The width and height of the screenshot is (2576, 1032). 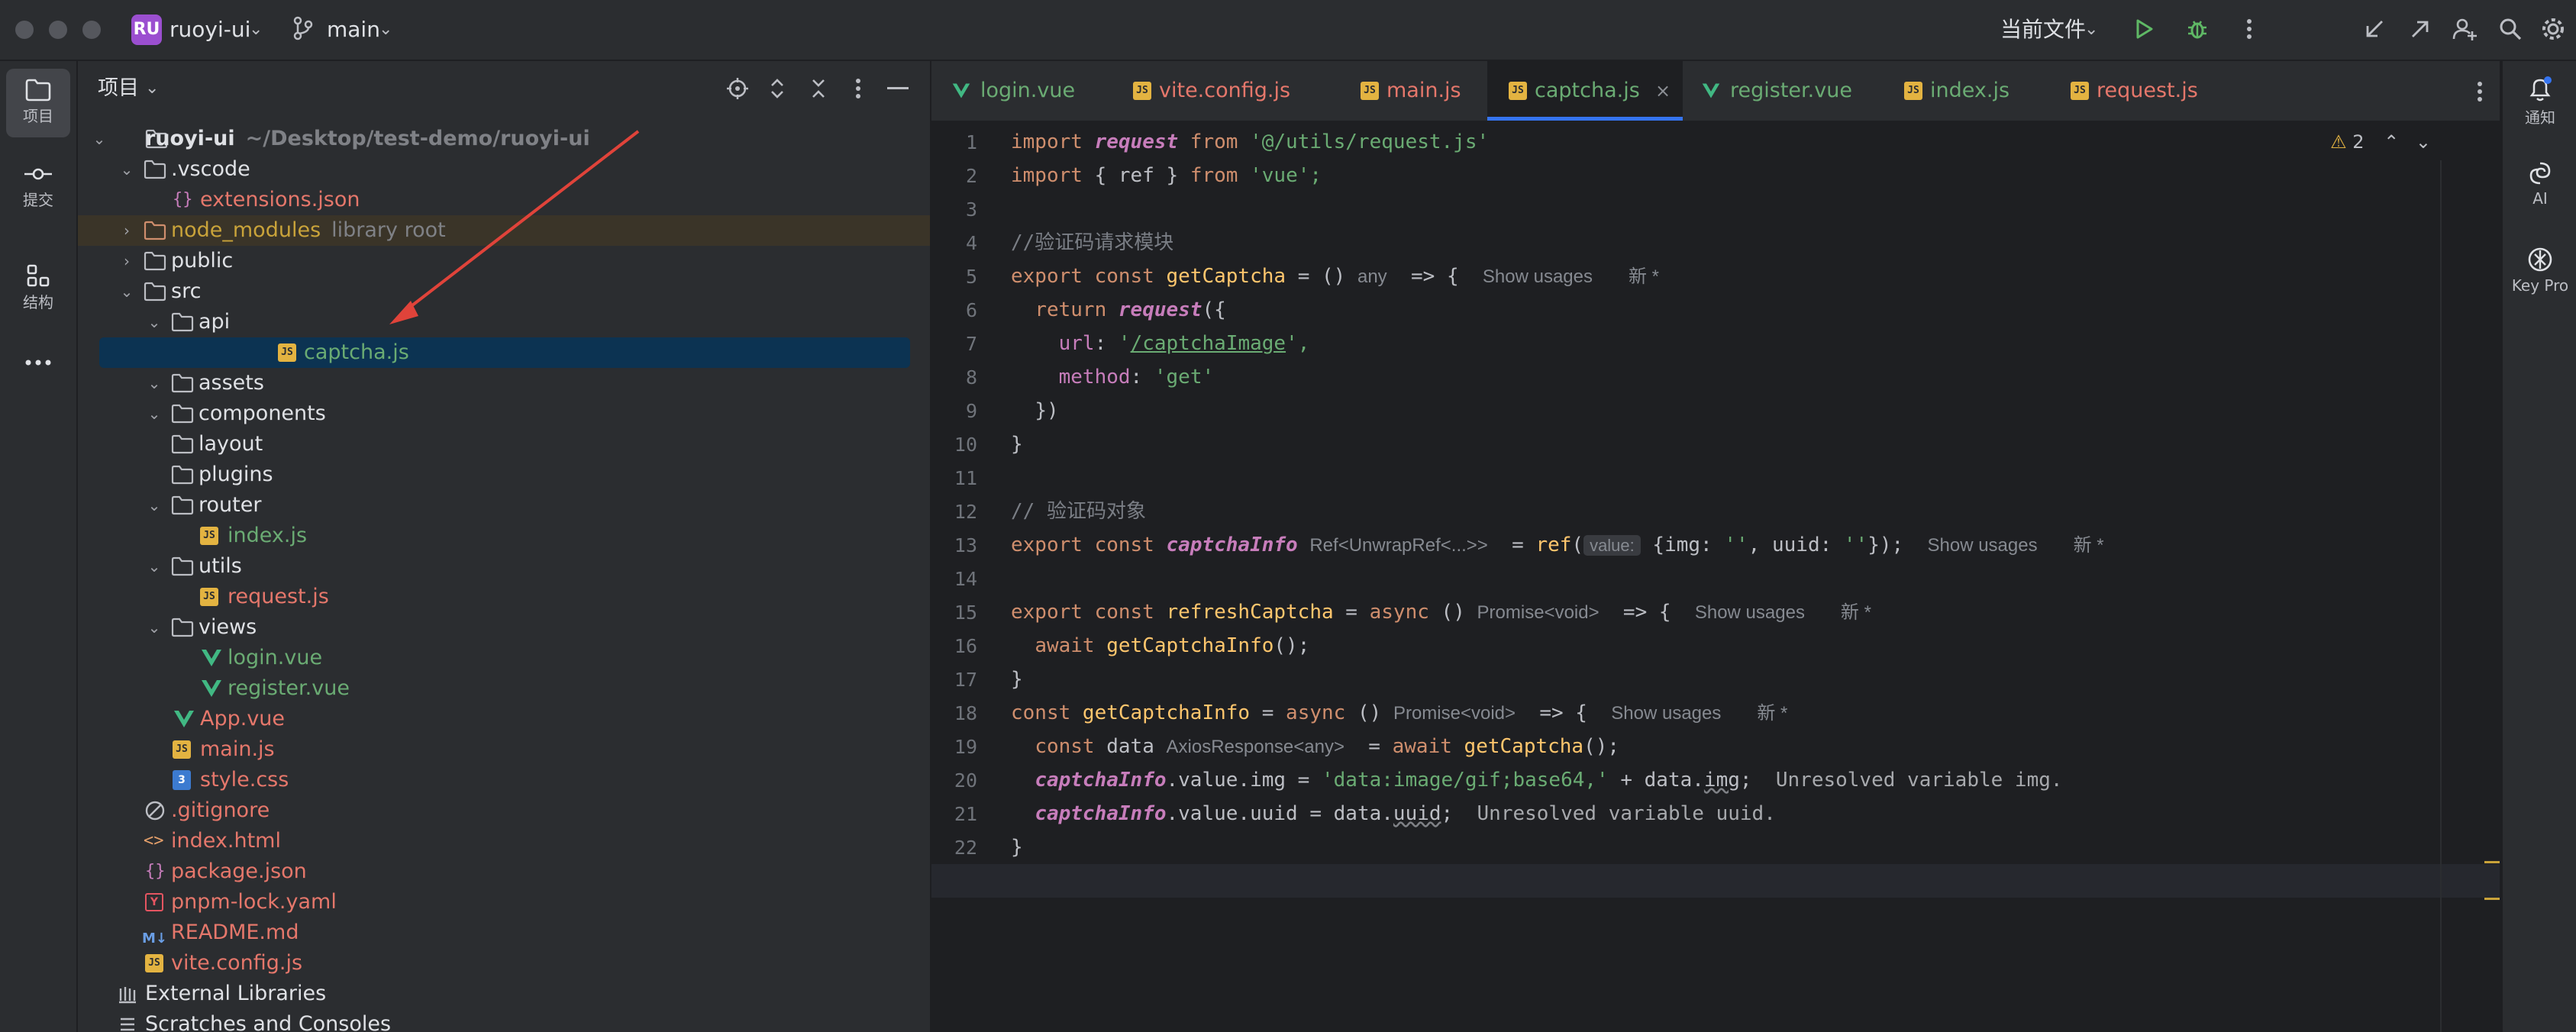 I want to click on folder-icon, so click(x=182, y=414).